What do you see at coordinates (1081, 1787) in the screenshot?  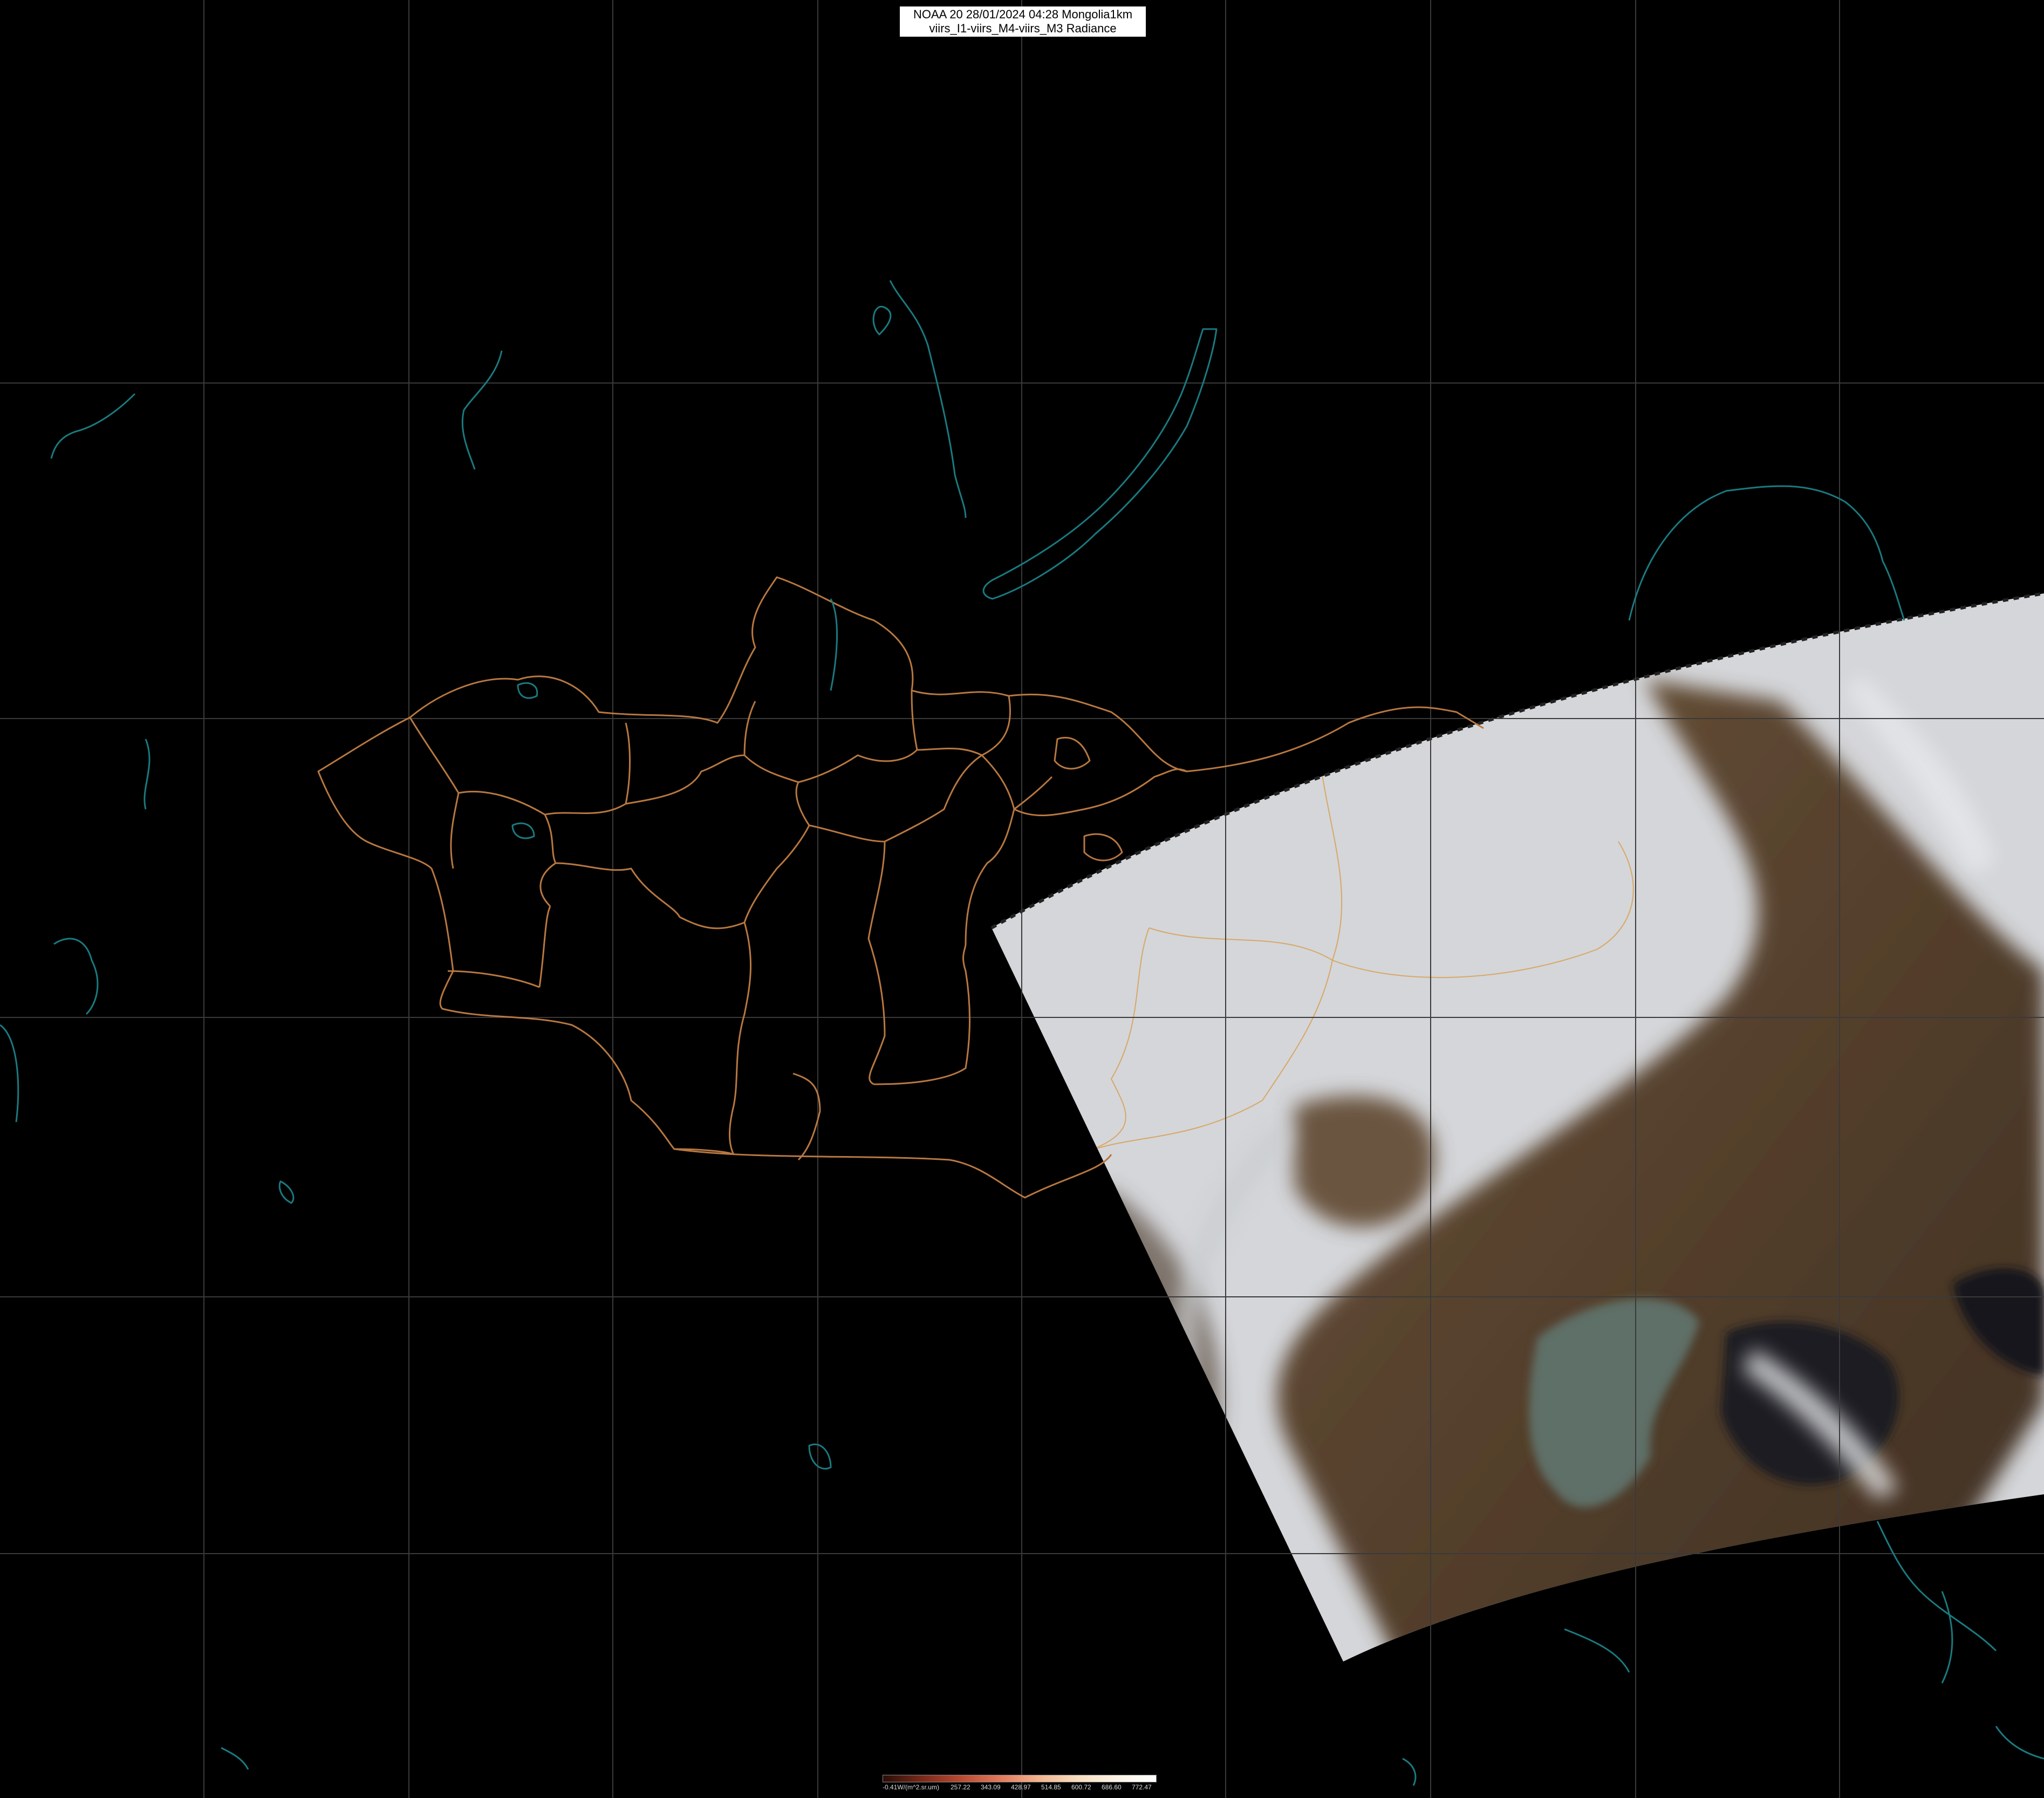 I see `colorbar-tick-label: 600.72` at bounding box center [1081, 1787].